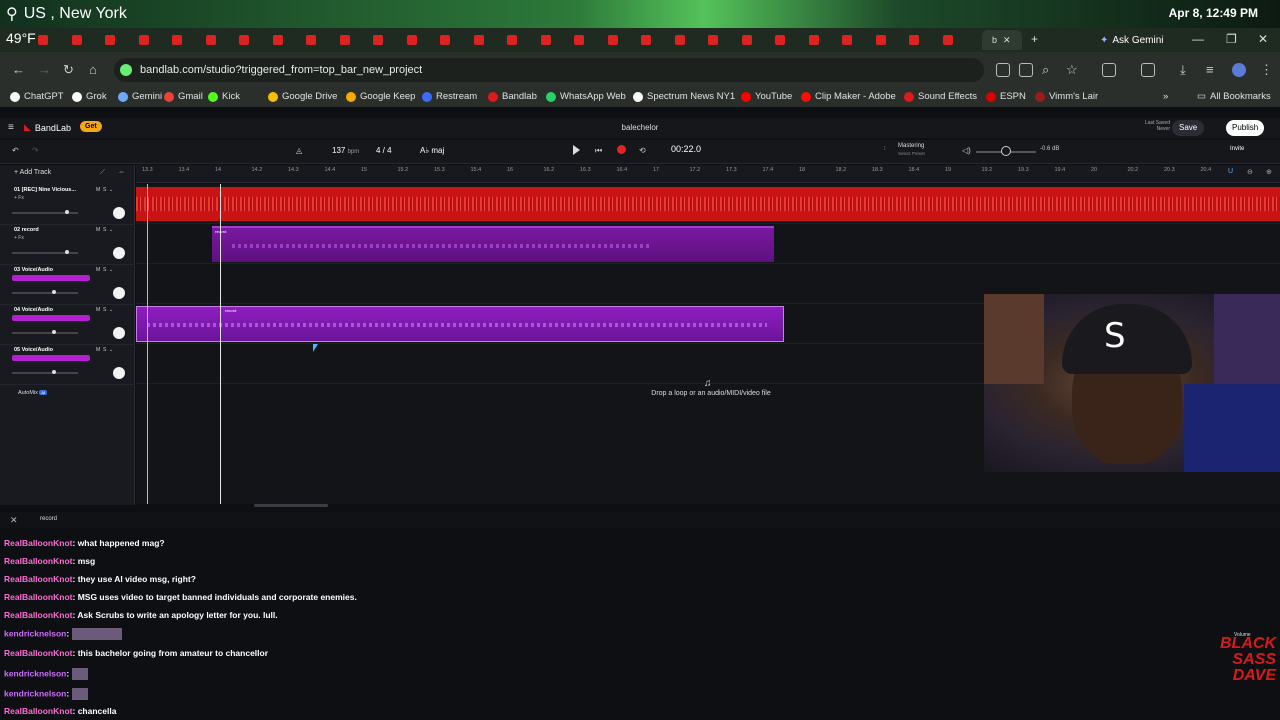 The image size is (1280, 720). What do you see at coordinates (102, 173) in the screenshot?
I see `wand-icon: ⟋` at bounding box center [102, 173].